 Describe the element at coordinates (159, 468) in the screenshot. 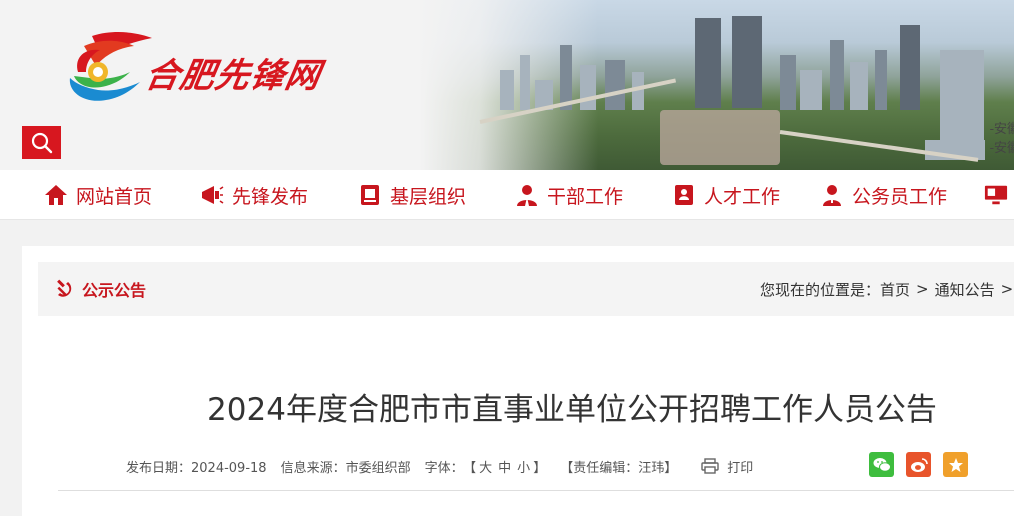

I see `publish-date-label: 发布日期：` at that location.